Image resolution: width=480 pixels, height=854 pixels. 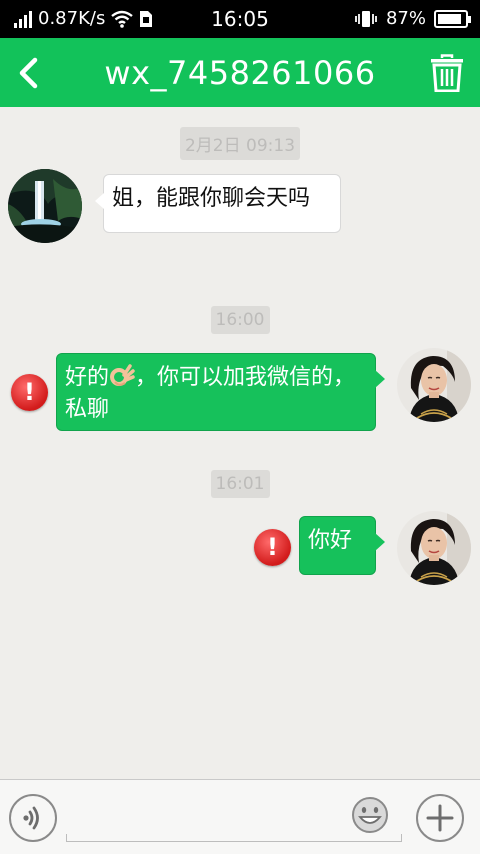 I want to click on timestamp: 2月2日 09:13, so click(x=240, y=143).